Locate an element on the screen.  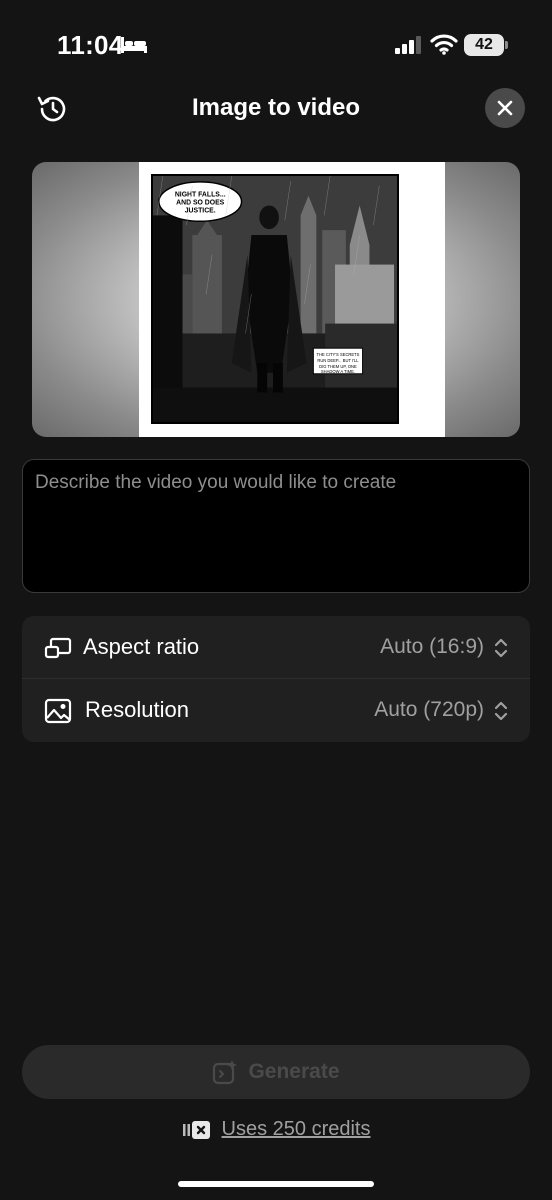
status-time: 11:04 is located at coordinates (90, 45).